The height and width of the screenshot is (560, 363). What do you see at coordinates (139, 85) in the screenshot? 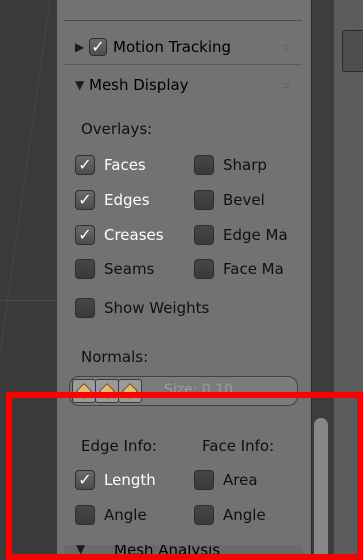
I see `mesh-display-label: Mesh Display` at bounding box center [139, 85].